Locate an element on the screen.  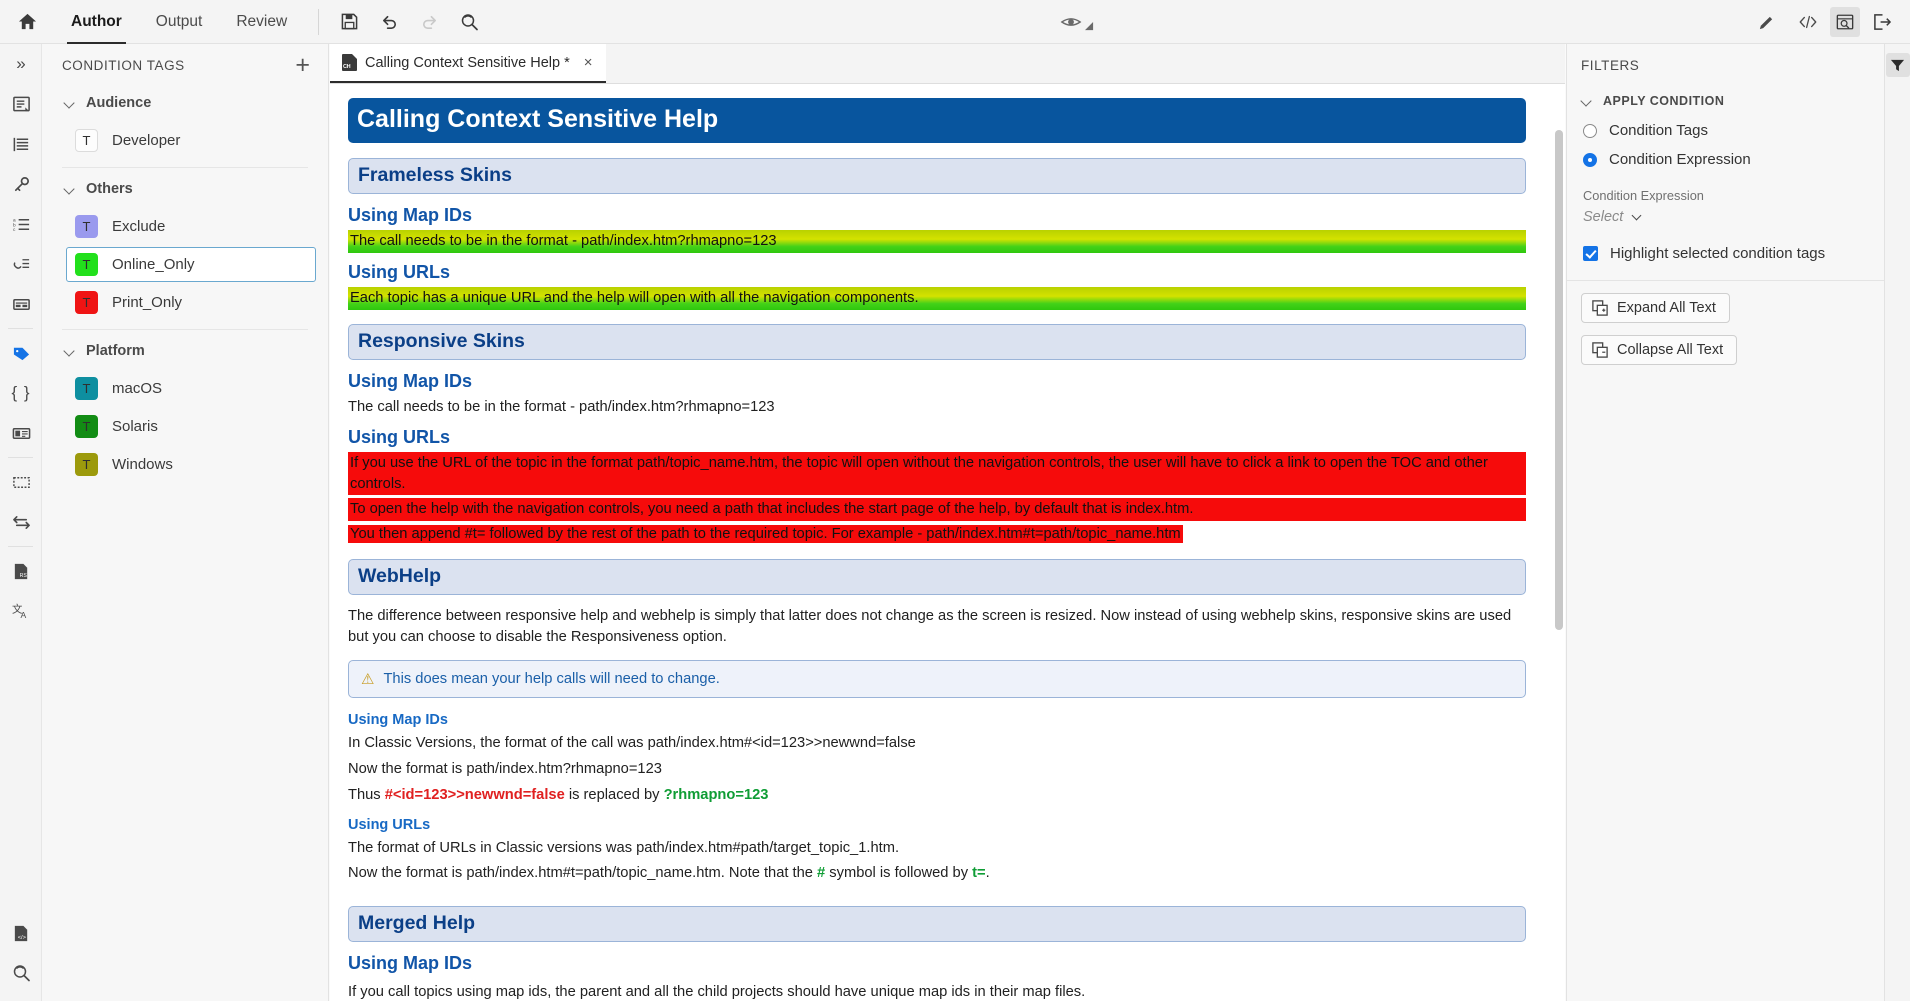
condition-tag-print-only: T Print_Only is located at coordinates (191, 302).